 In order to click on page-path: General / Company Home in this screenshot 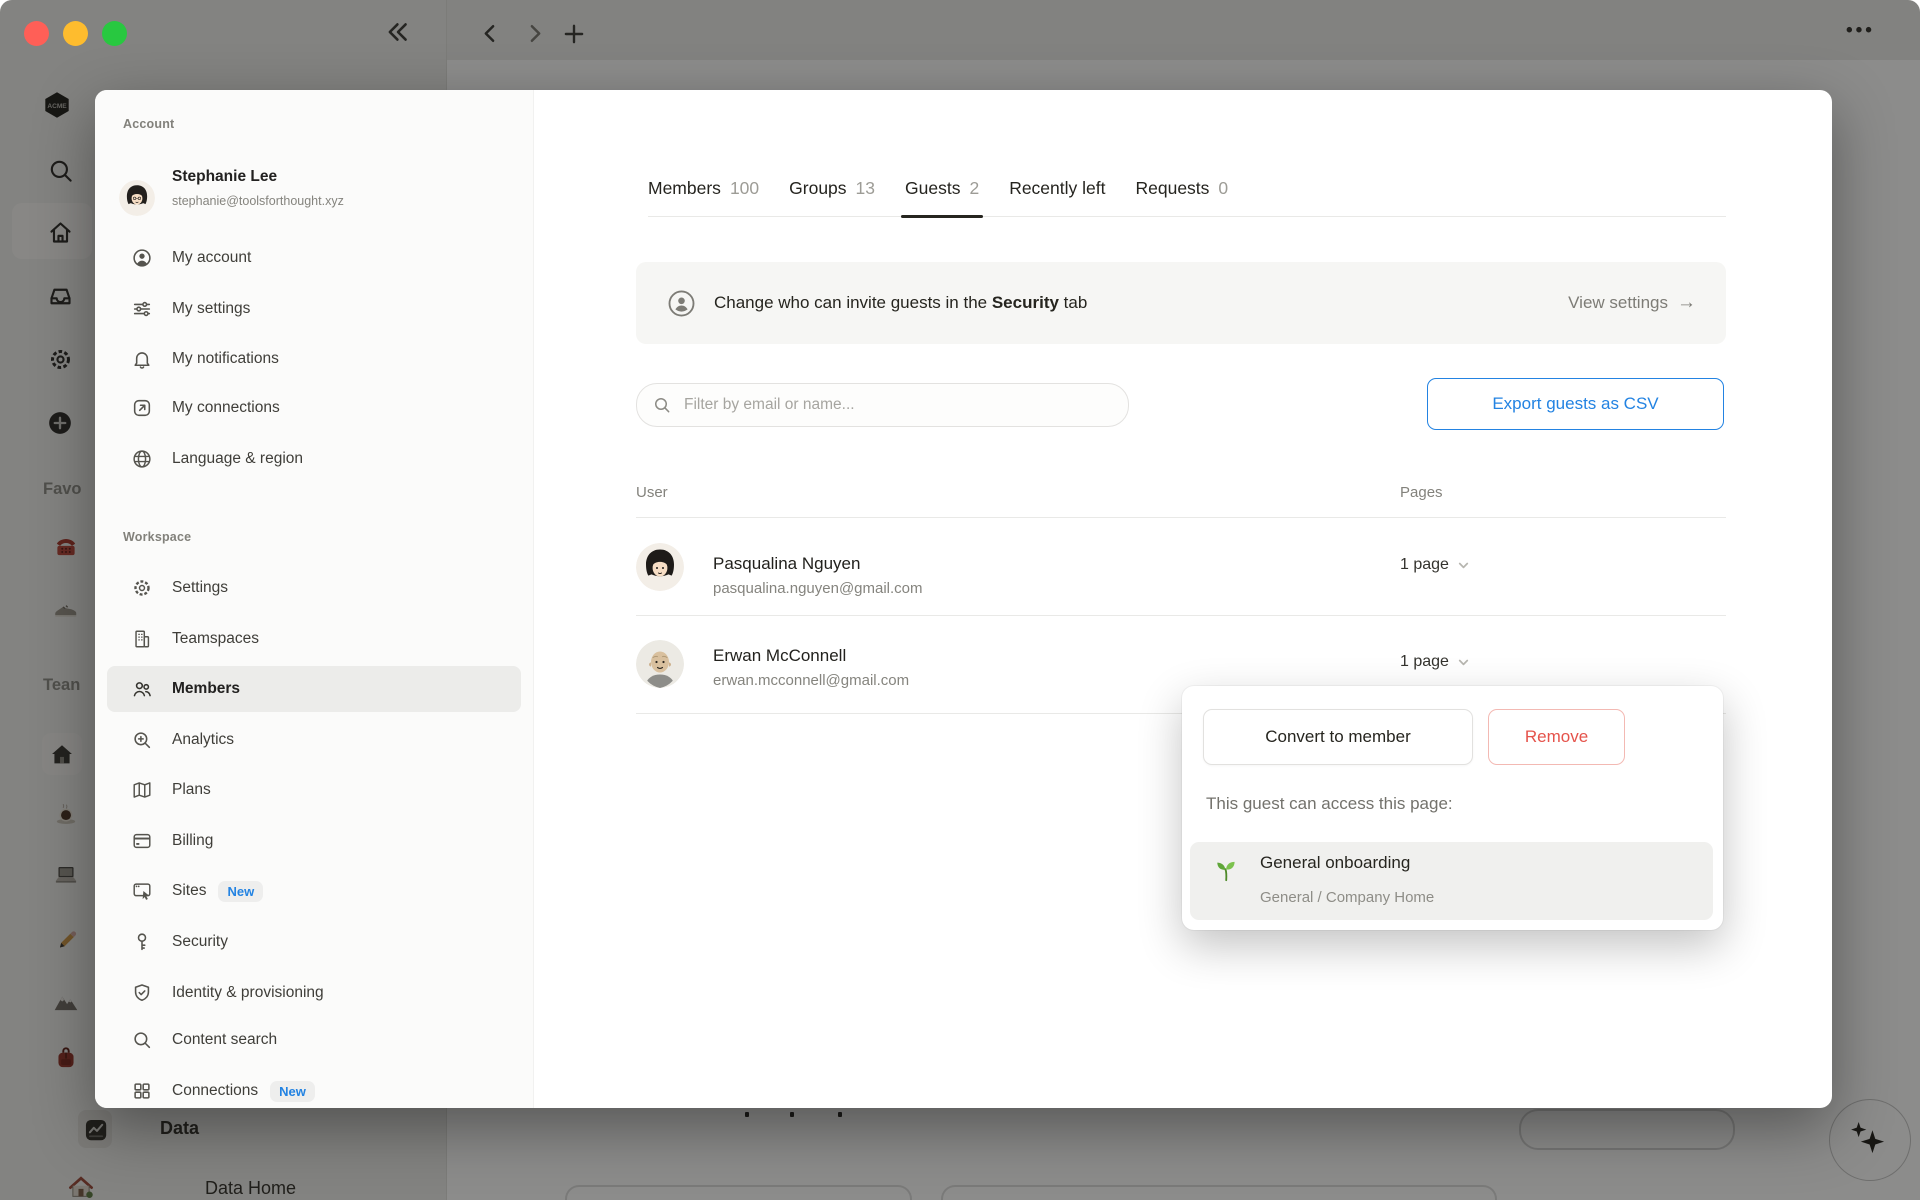, I will do `click(1347, 897)`.